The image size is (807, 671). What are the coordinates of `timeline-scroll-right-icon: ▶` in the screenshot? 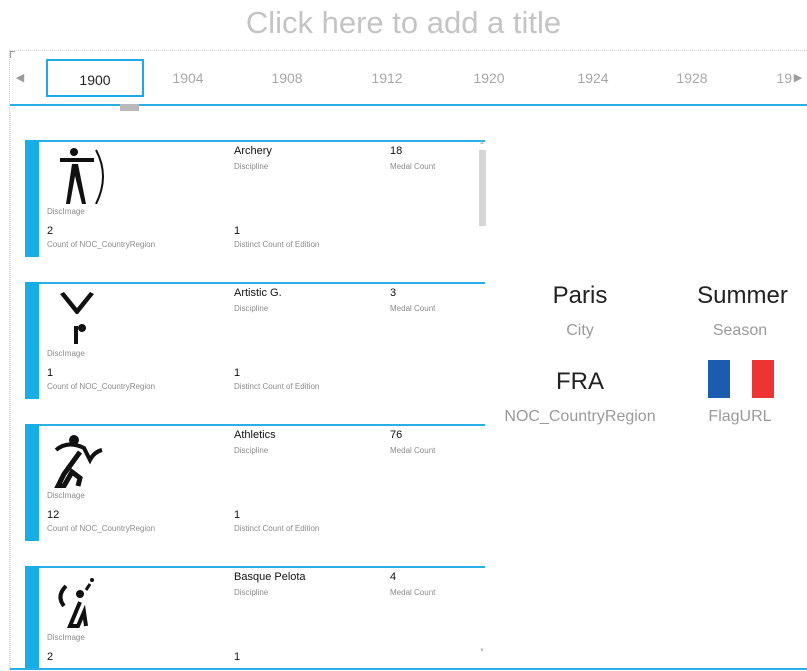 It's located at (798, 78).